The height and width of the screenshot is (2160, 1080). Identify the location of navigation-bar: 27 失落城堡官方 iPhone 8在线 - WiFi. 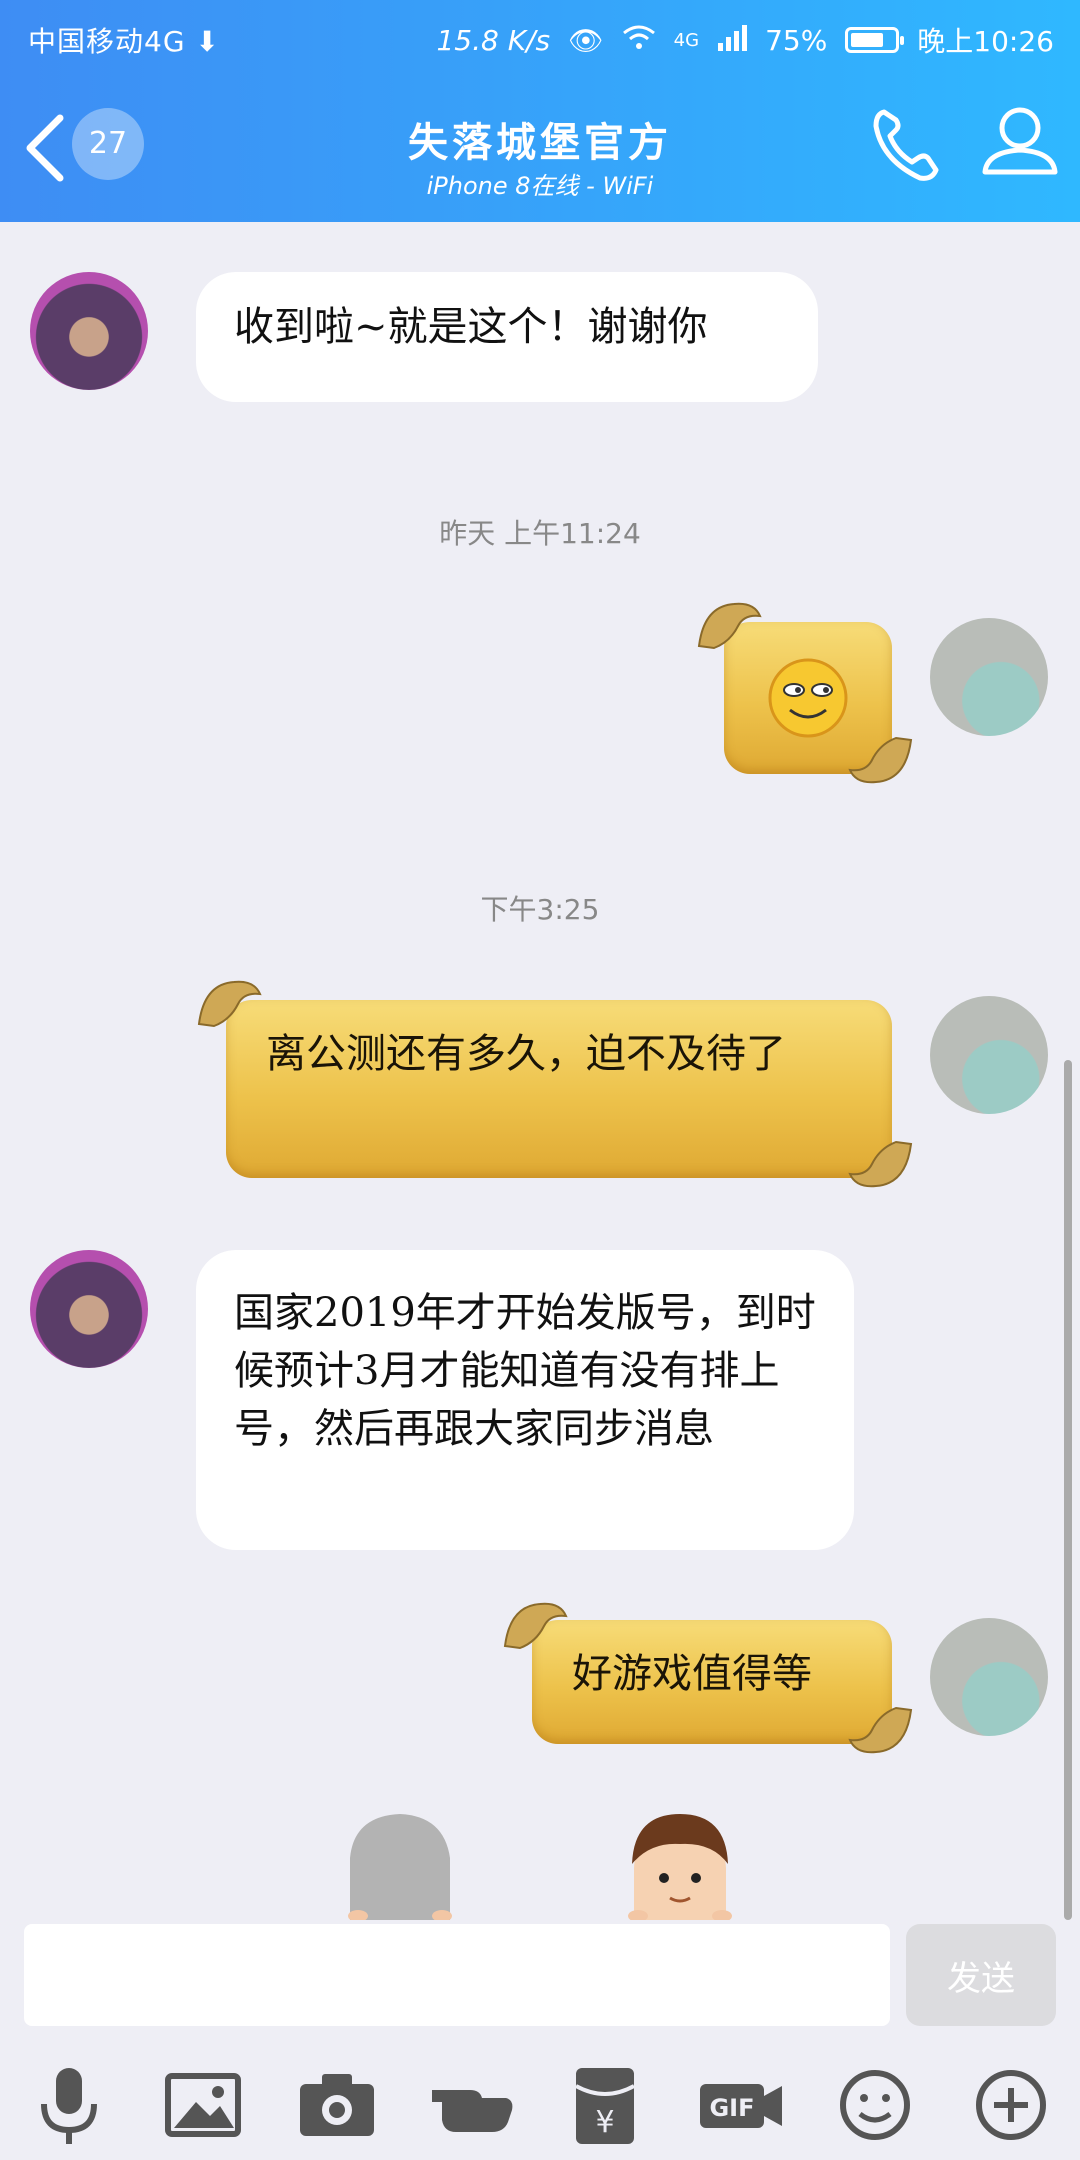
(540, 155).